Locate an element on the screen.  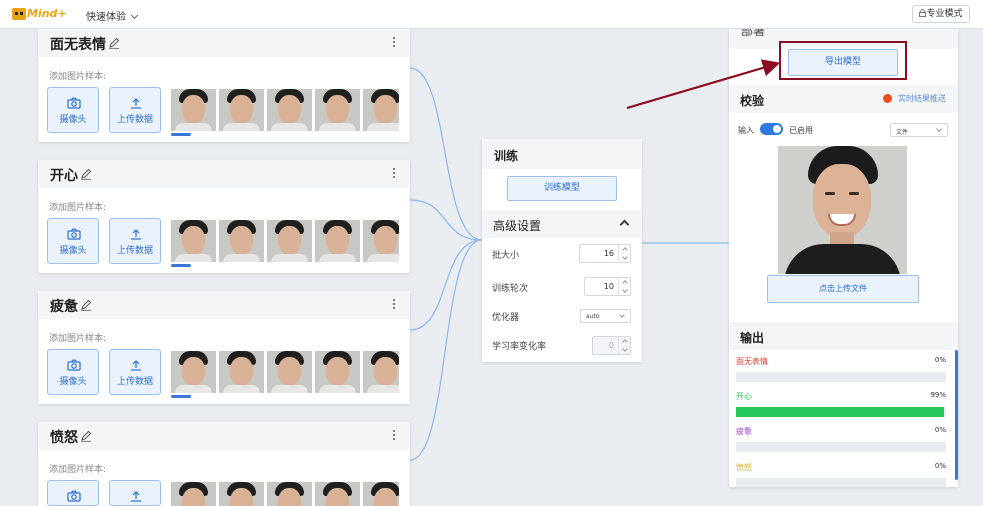
preview-image is located at coordinates (842, 210).